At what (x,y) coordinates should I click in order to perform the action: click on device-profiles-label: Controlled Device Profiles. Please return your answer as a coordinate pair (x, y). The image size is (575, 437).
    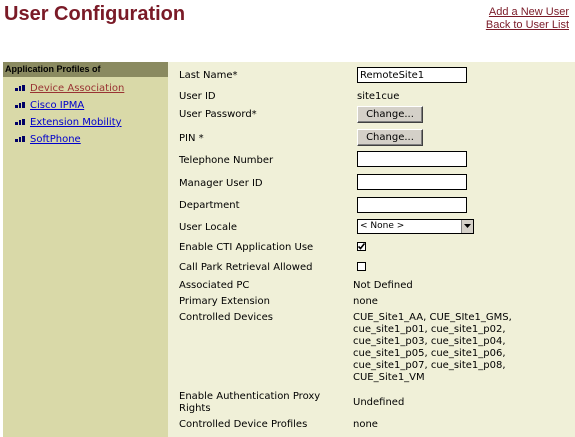
    Looking at the image, I should click on (243, 424).